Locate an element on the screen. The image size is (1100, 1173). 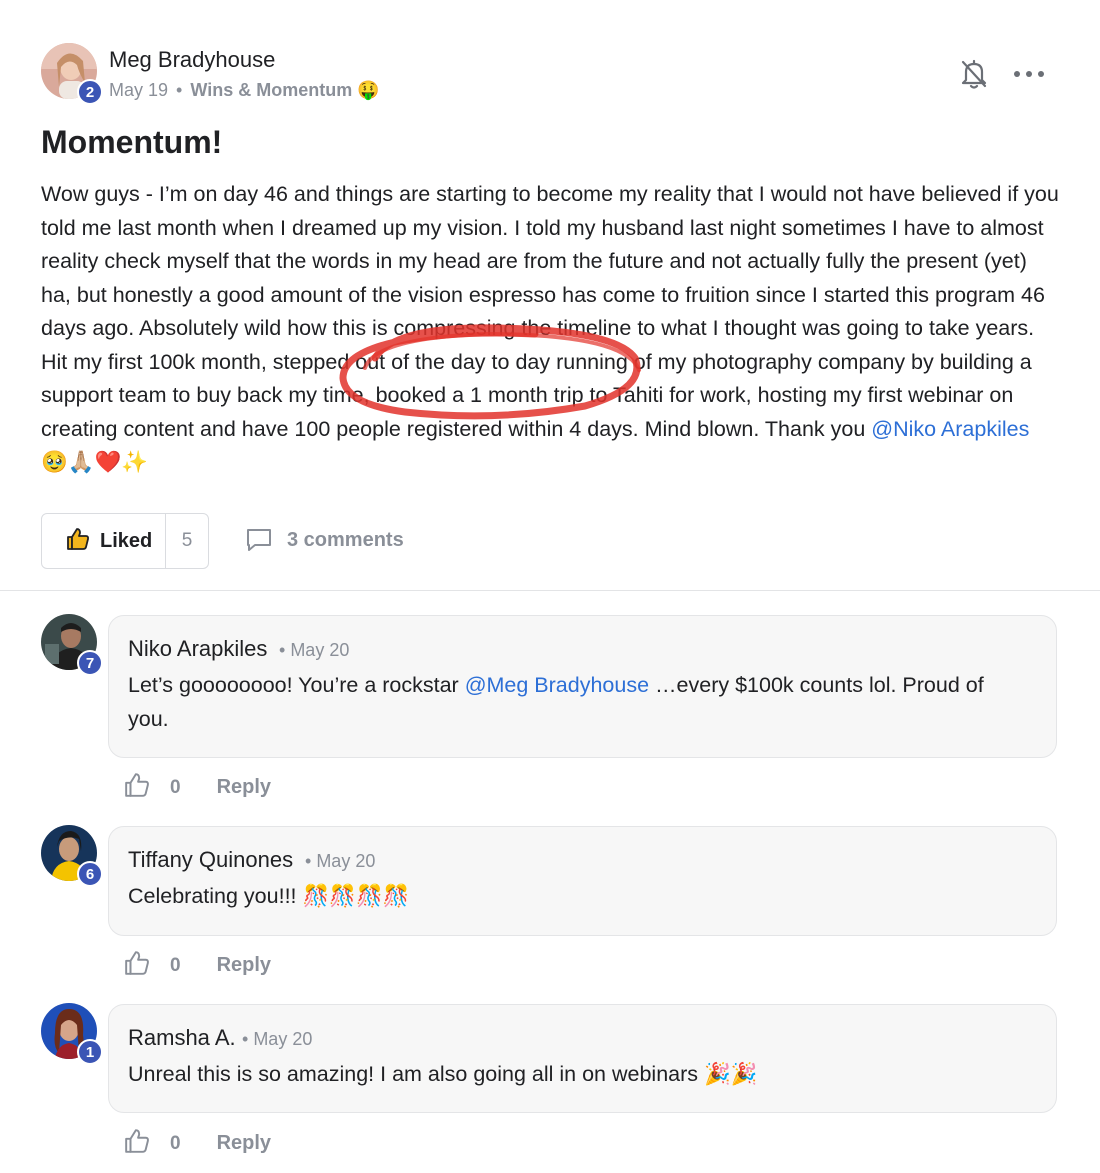
like-button: Liked is located at coordinates (104, 541).